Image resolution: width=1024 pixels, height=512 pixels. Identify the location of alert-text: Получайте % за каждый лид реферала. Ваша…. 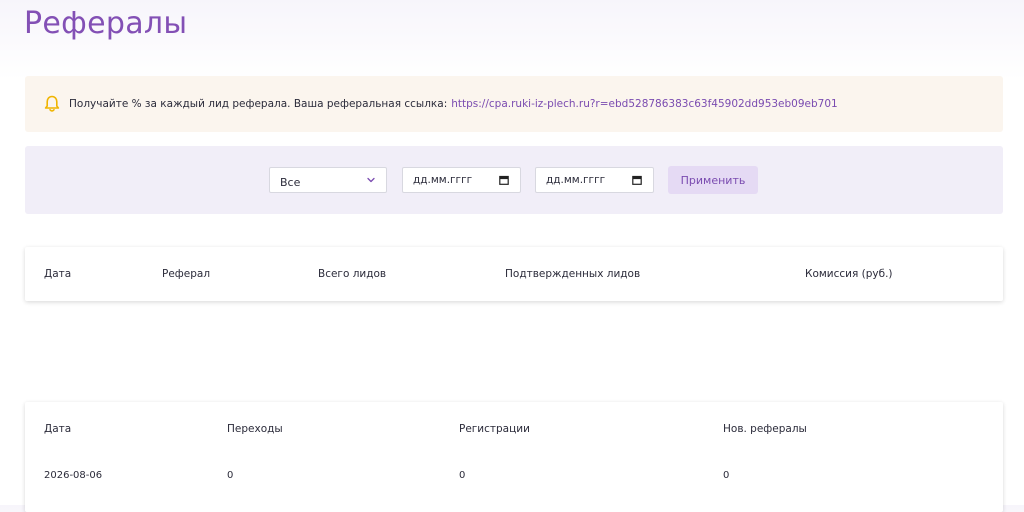
(258, 104).